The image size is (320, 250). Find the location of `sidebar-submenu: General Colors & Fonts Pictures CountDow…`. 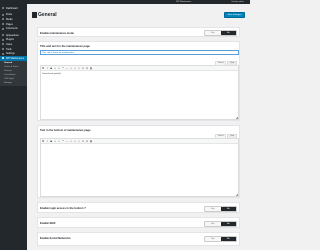

sidebar-submenu: General Colors & Fonts Pictures CountDow… is located at coordinates (13, 73).